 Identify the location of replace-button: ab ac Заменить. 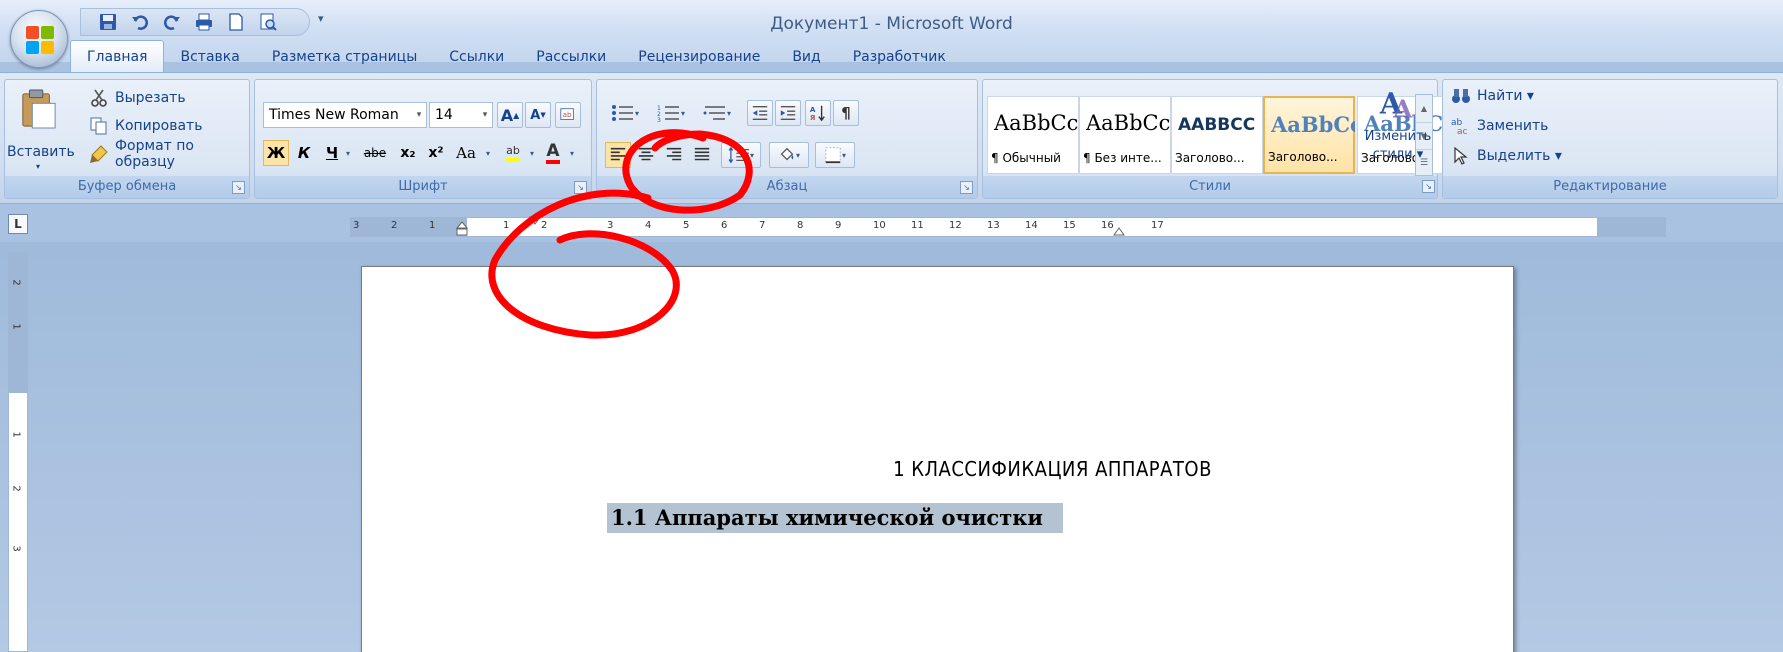
(1499, 126).